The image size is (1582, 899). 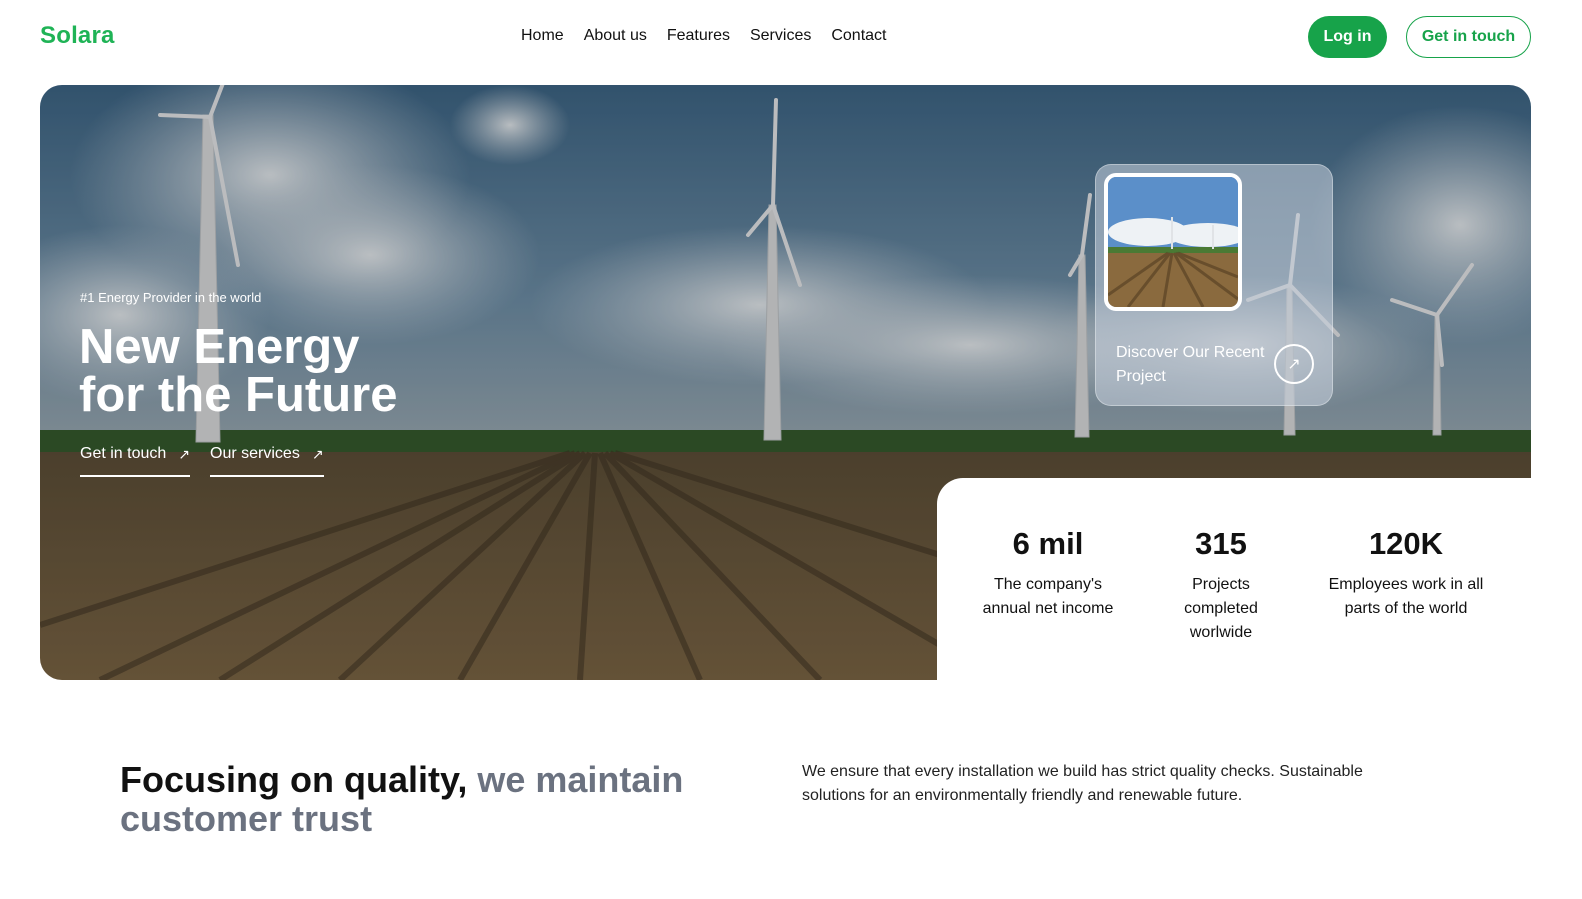 What do you see at coordinates (698, 36) in the screenshot?
I see `nav-link-features: Features` at bounding box center [698, 36].